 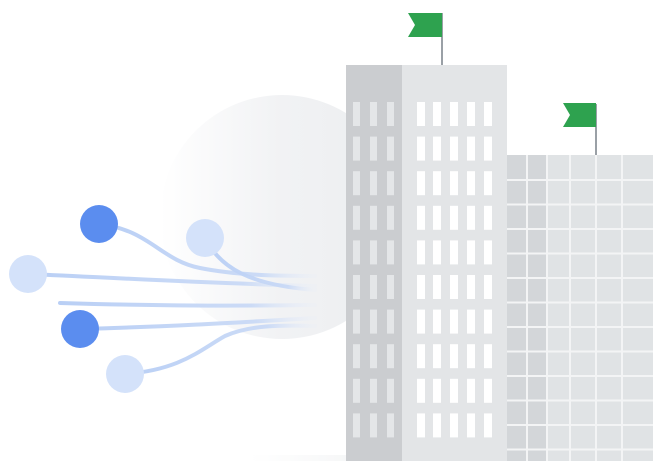 I want to click on building-front, so click(x=600, y=308).